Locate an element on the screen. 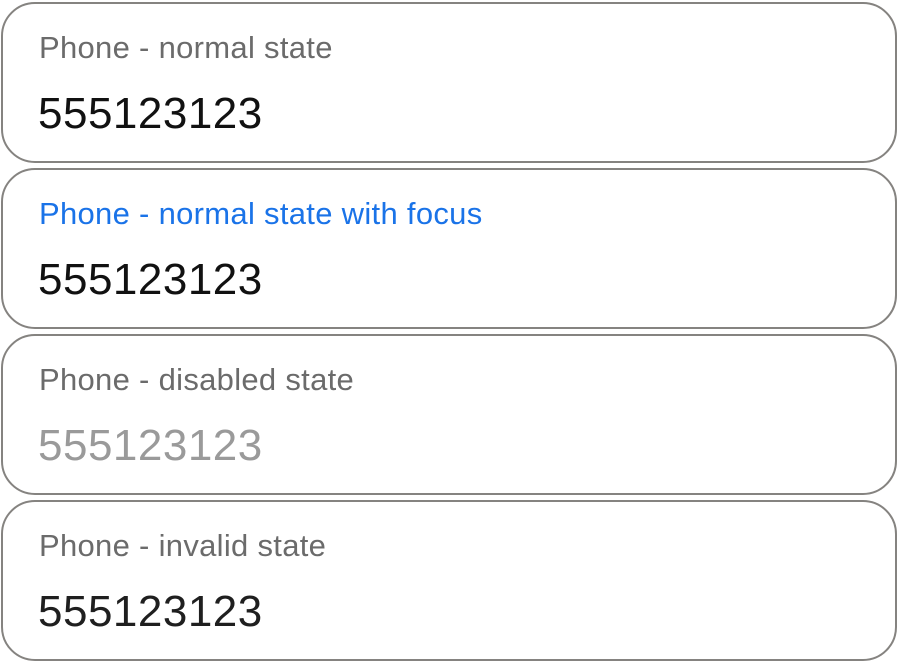  phone-field-label: Phone - normal state with focus is located at coordinates (261, 213).